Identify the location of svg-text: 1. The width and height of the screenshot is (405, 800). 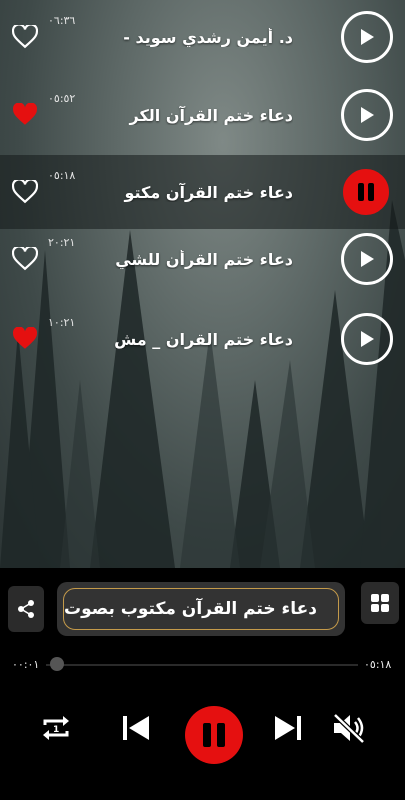
(56, 730).